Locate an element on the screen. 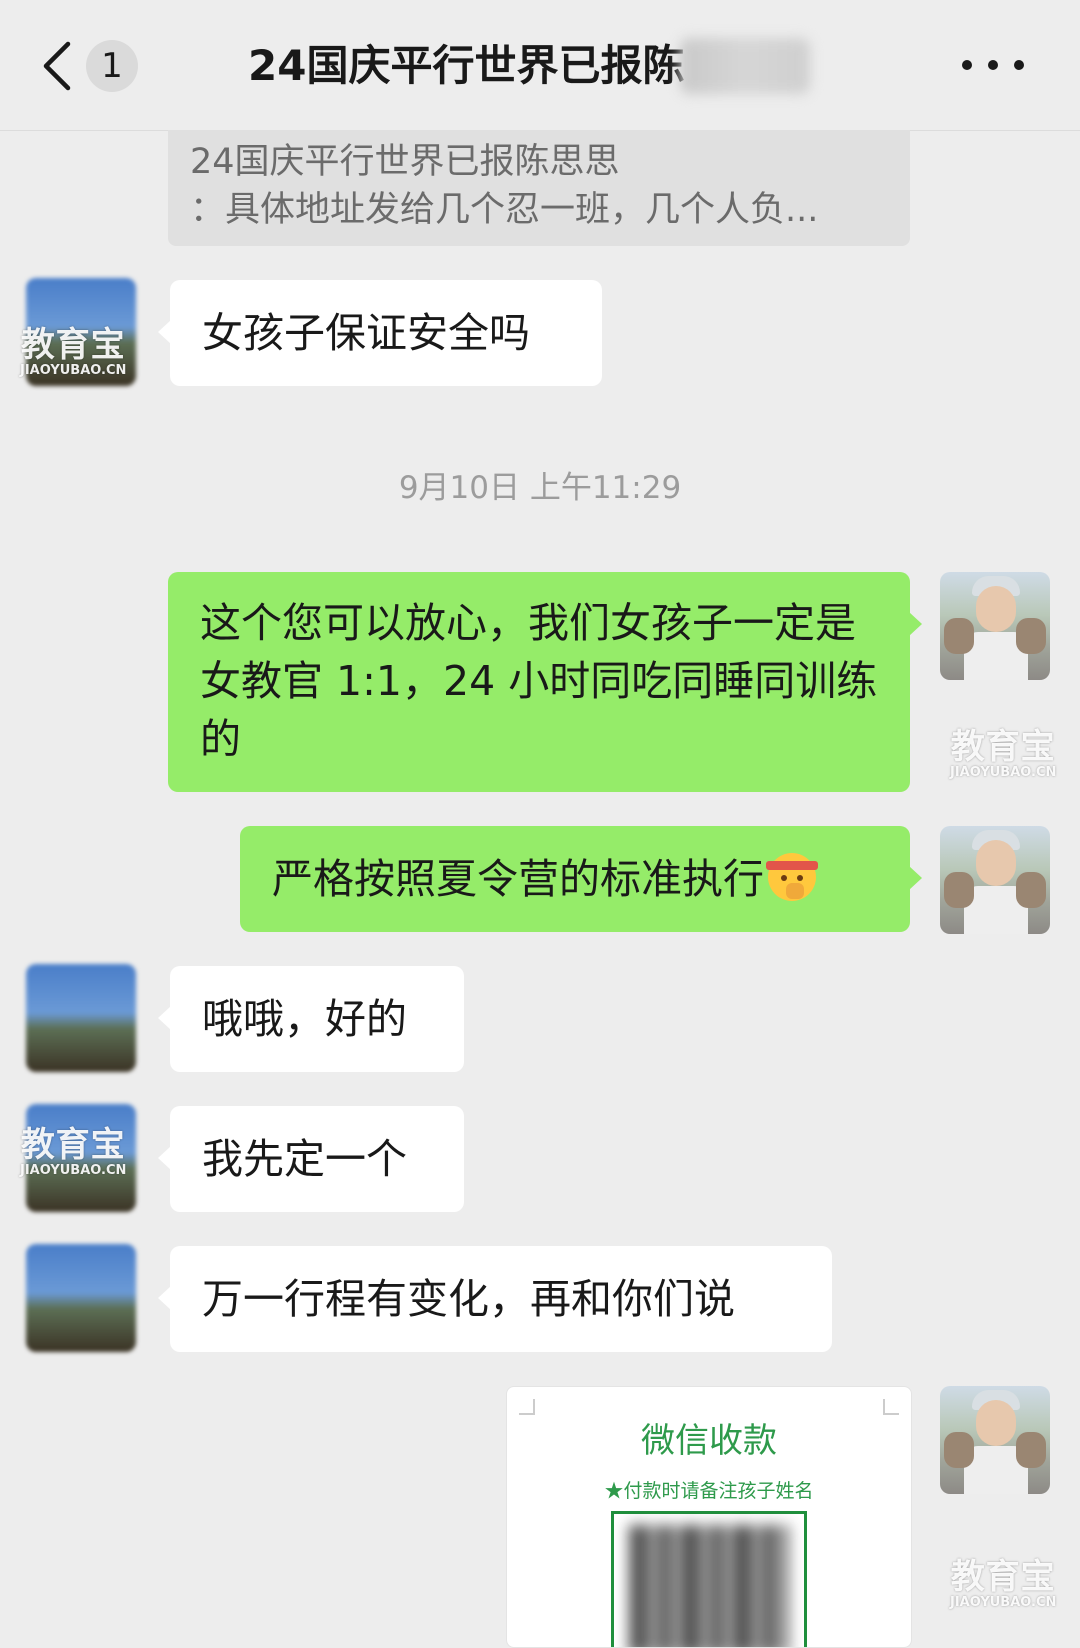  payment-qr-image-message: 微信收款 ★付款时请备注孩子姓名 is located at coordinates (709, 1517).